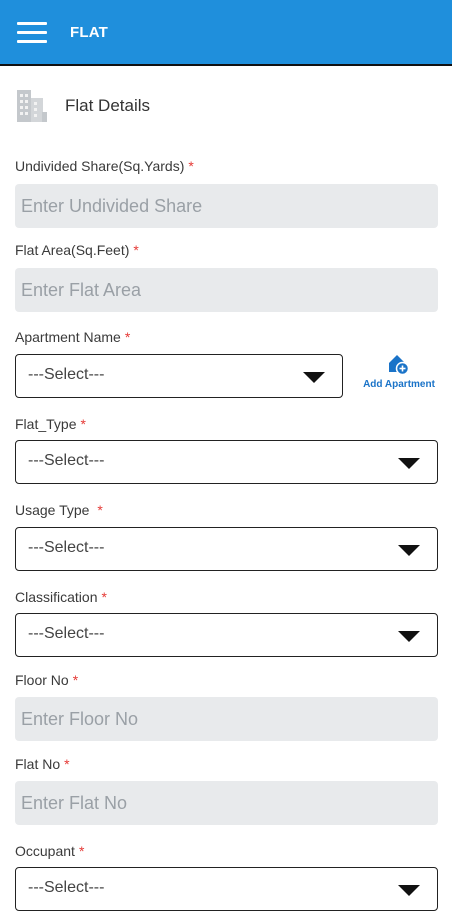 This screenshot has height=911, width=452. What do you see at coordinates (66, 547) in the screenshot?
I see `usage-type-value: ---Select---` at bounding box center [66, 547].